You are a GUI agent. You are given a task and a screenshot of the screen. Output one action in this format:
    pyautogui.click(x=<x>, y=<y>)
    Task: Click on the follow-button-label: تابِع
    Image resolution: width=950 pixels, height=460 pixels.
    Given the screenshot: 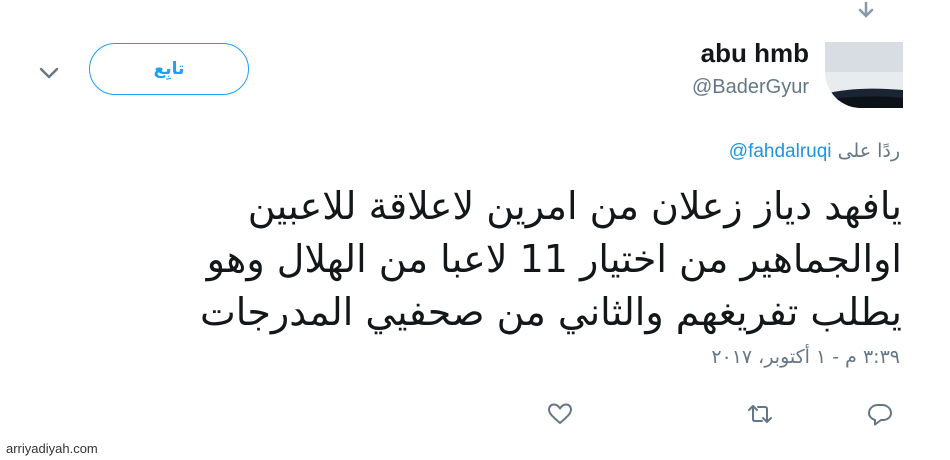 What is the action you would take?
    pyautogui.click(x=169, y=69)
    